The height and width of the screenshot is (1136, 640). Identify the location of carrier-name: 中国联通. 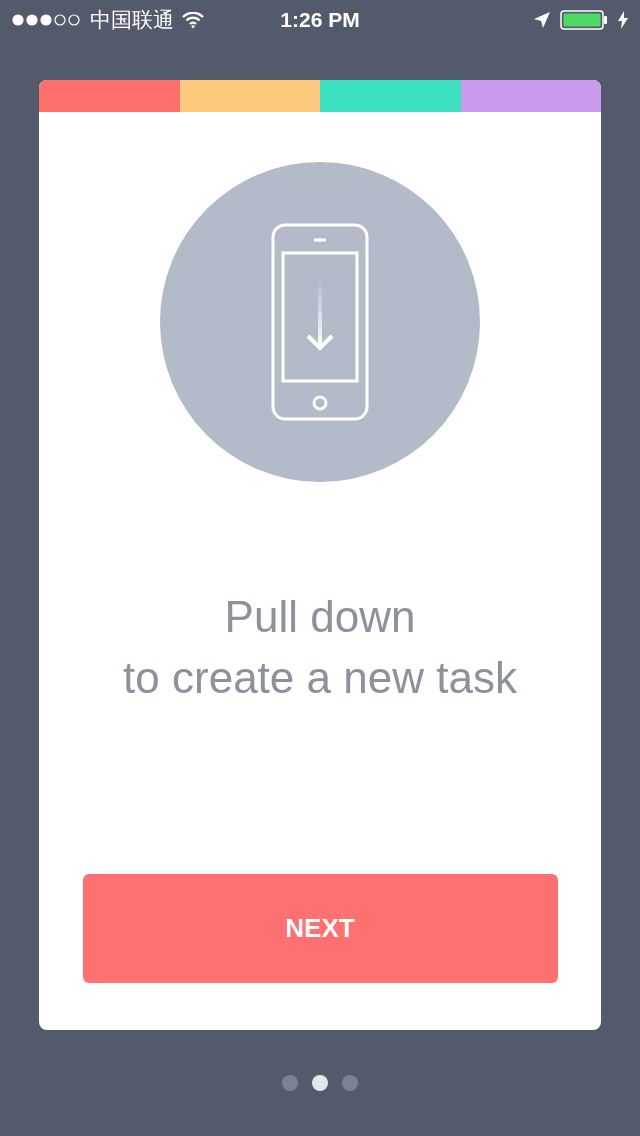
(132, 20).